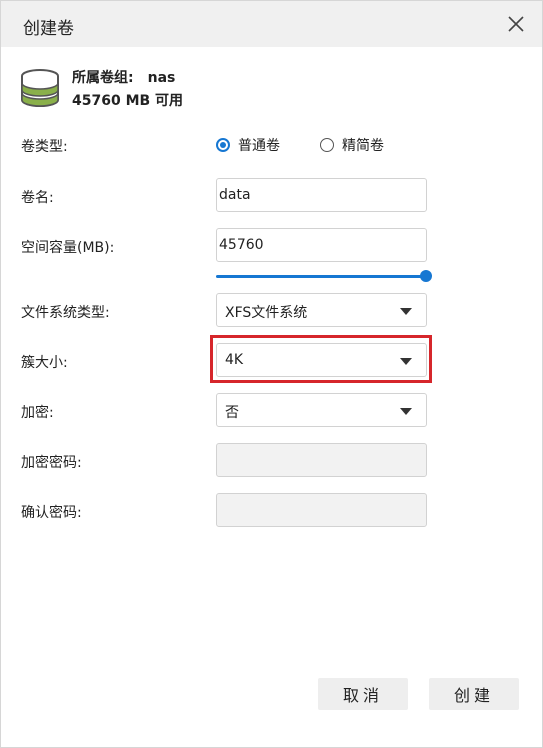 This screenshot has width=543, height=748. Describe the element at coordinates (241, 245) in the screenshot. I see `capacity-value: 45760` at that location.